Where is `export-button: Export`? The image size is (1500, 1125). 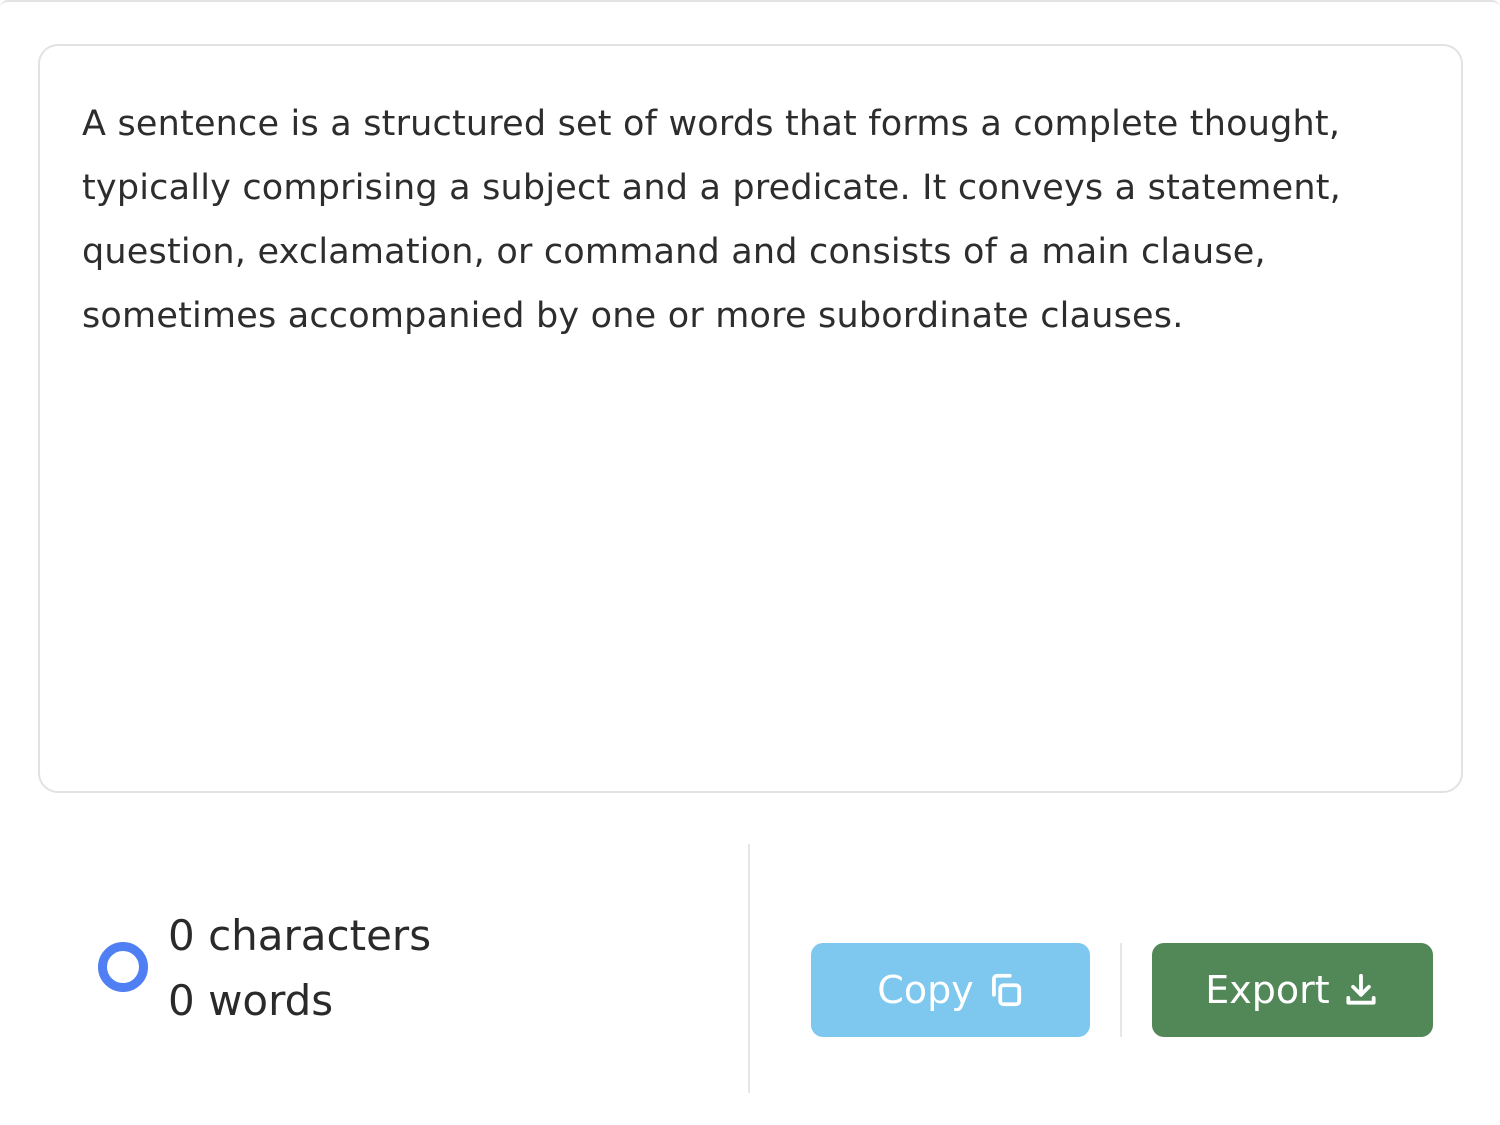 export-button: Export is located at coordinates (1292, 990).